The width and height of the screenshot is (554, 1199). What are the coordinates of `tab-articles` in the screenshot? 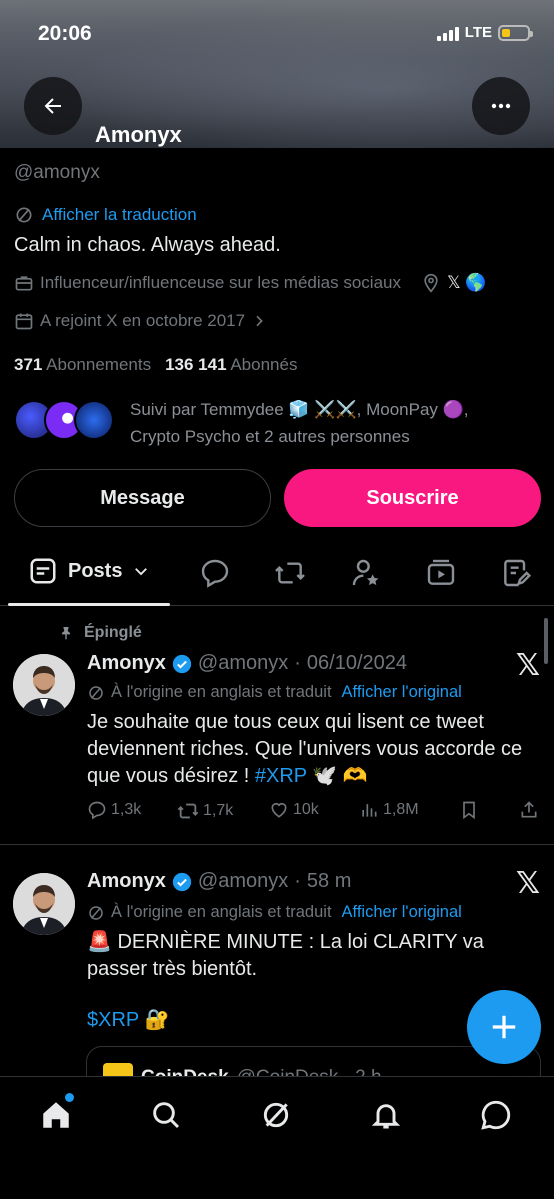 It's located at (516, 573).